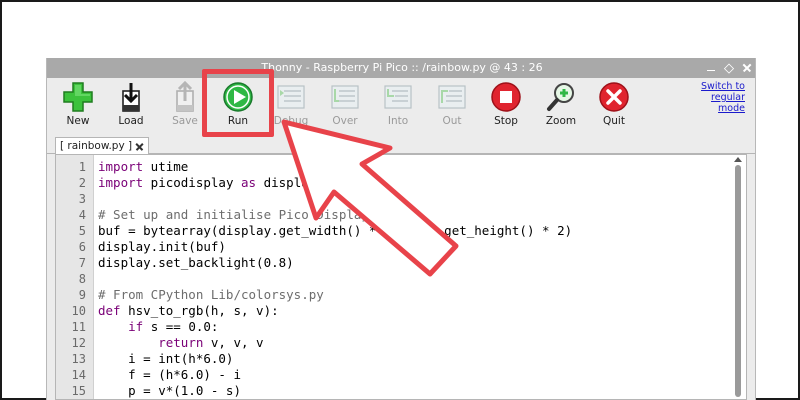  I want to click on tab-close-icon, so click(139, 146).